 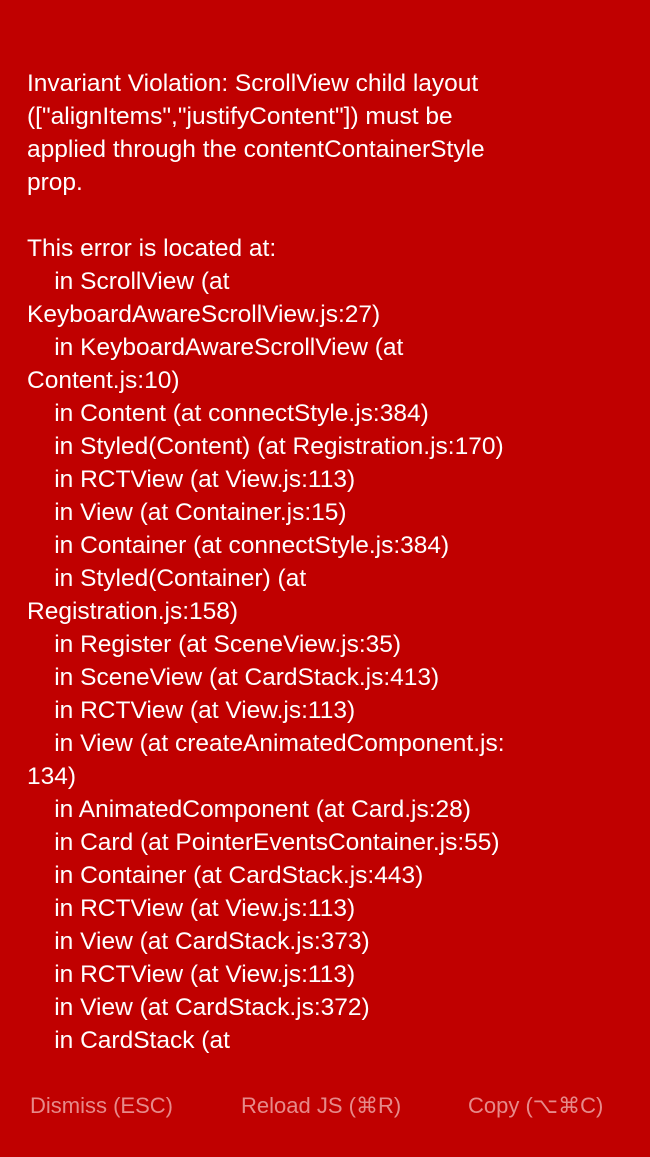 What do you see at coordinates (128, 281) in the screenshot?
I see `stack-trace-line: in ScrollView (at` at bounding box center [128, 281].